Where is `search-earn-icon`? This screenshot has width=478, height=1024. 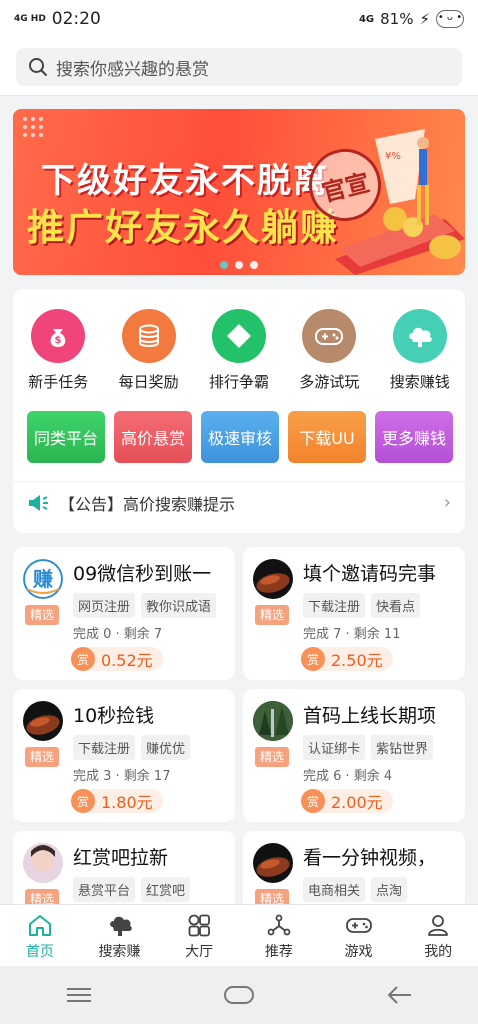
search-earn-icon is located at coordinates (120, 926).